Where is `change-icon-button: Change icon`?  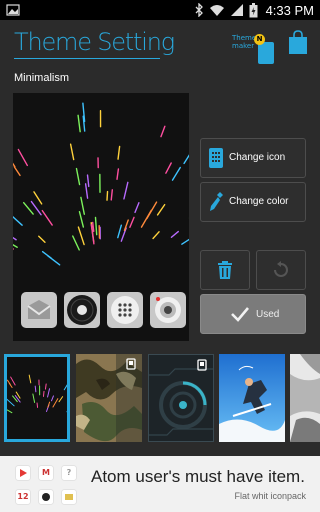
change-icon-button: Change icon is located at coordinates (253, 158).